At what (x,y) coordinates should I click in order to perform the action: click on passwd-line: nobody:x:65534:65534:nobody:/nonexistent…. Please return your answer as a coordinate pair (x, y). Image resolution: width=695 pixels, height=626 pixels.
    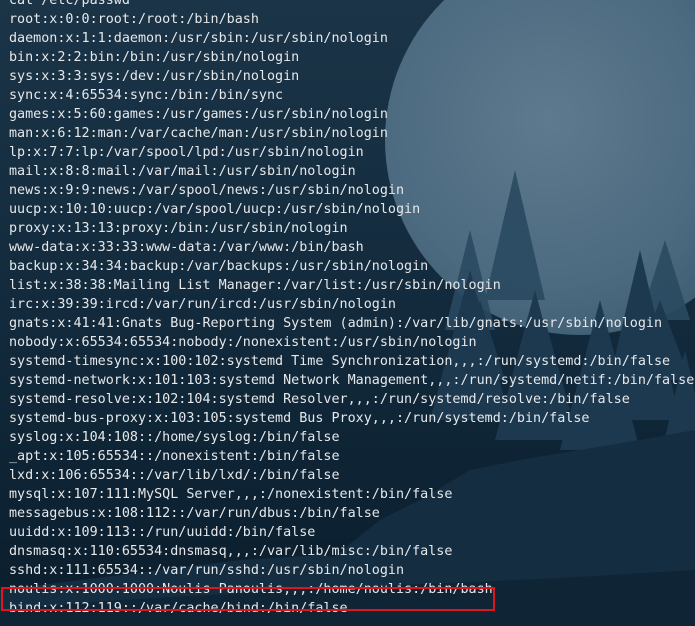
    Looking at the image, I should click on (243, 342).